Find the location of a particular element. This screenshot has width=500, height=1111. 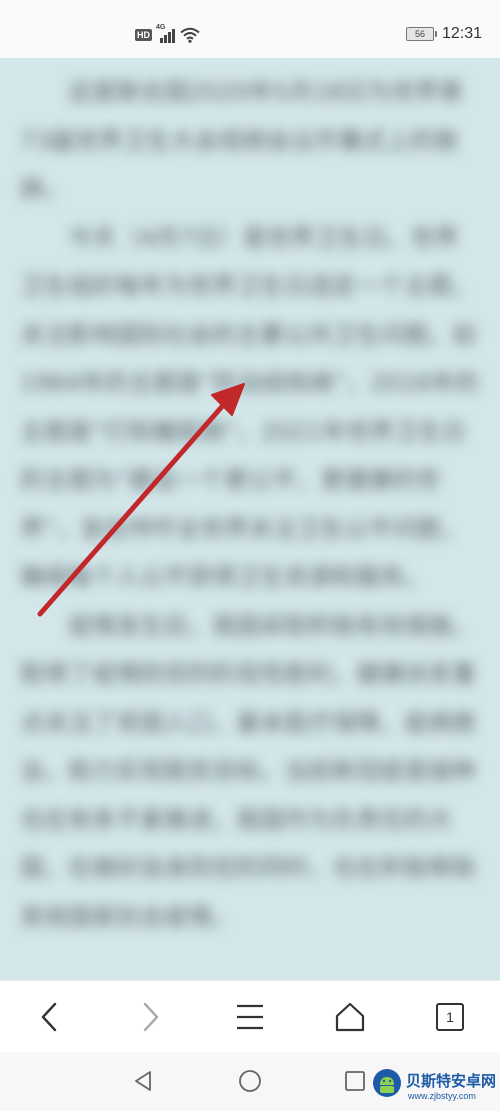

status-left-icons: HD 4G is located at coordinates (167, 33).